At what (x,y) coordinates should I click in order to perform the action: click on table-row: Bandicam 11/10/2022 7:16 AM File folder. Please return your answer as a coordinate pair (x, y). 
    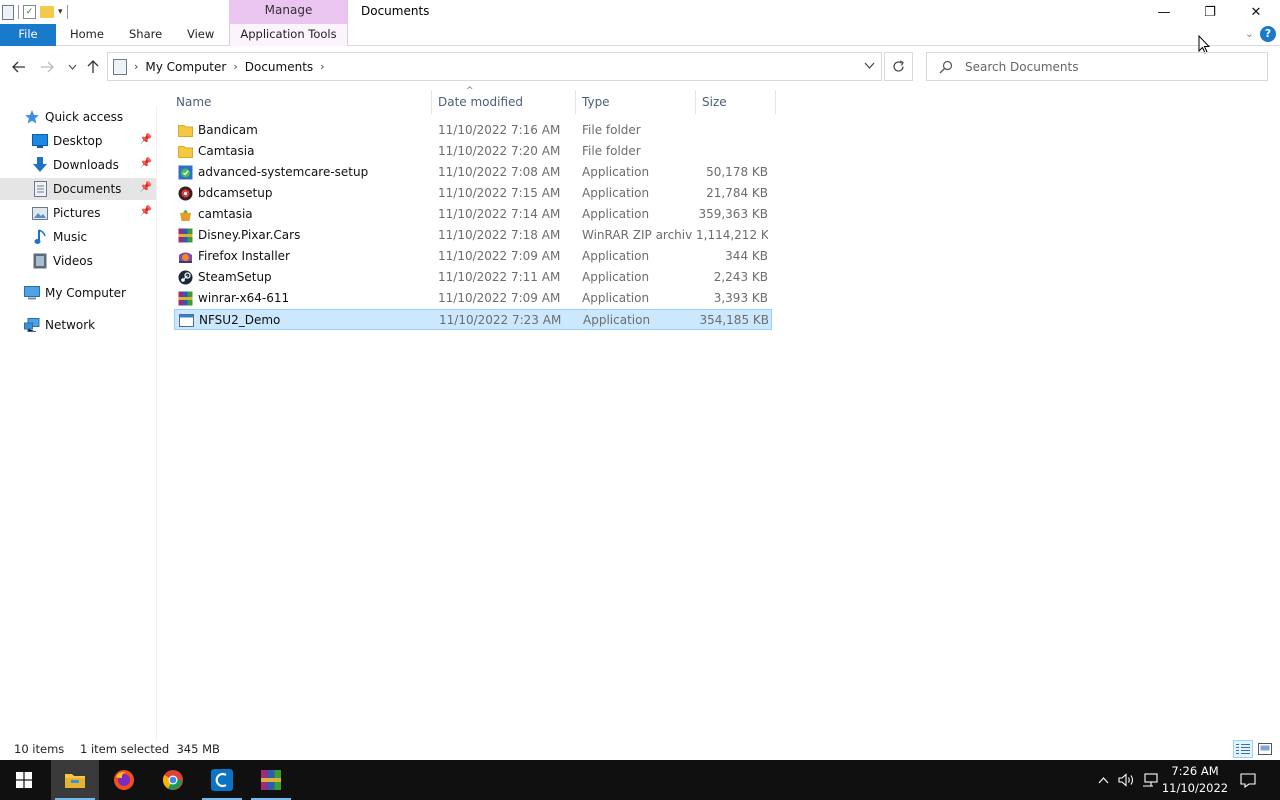
    Looking at the image, I should click on (473, 130).